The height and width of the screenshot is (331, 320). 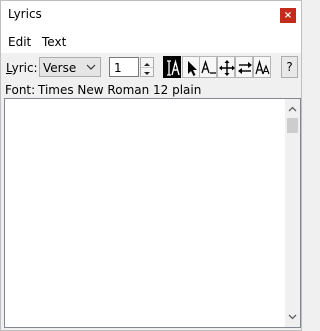 I want to click on verse-number-input: 1, so click(x=124, y=67).